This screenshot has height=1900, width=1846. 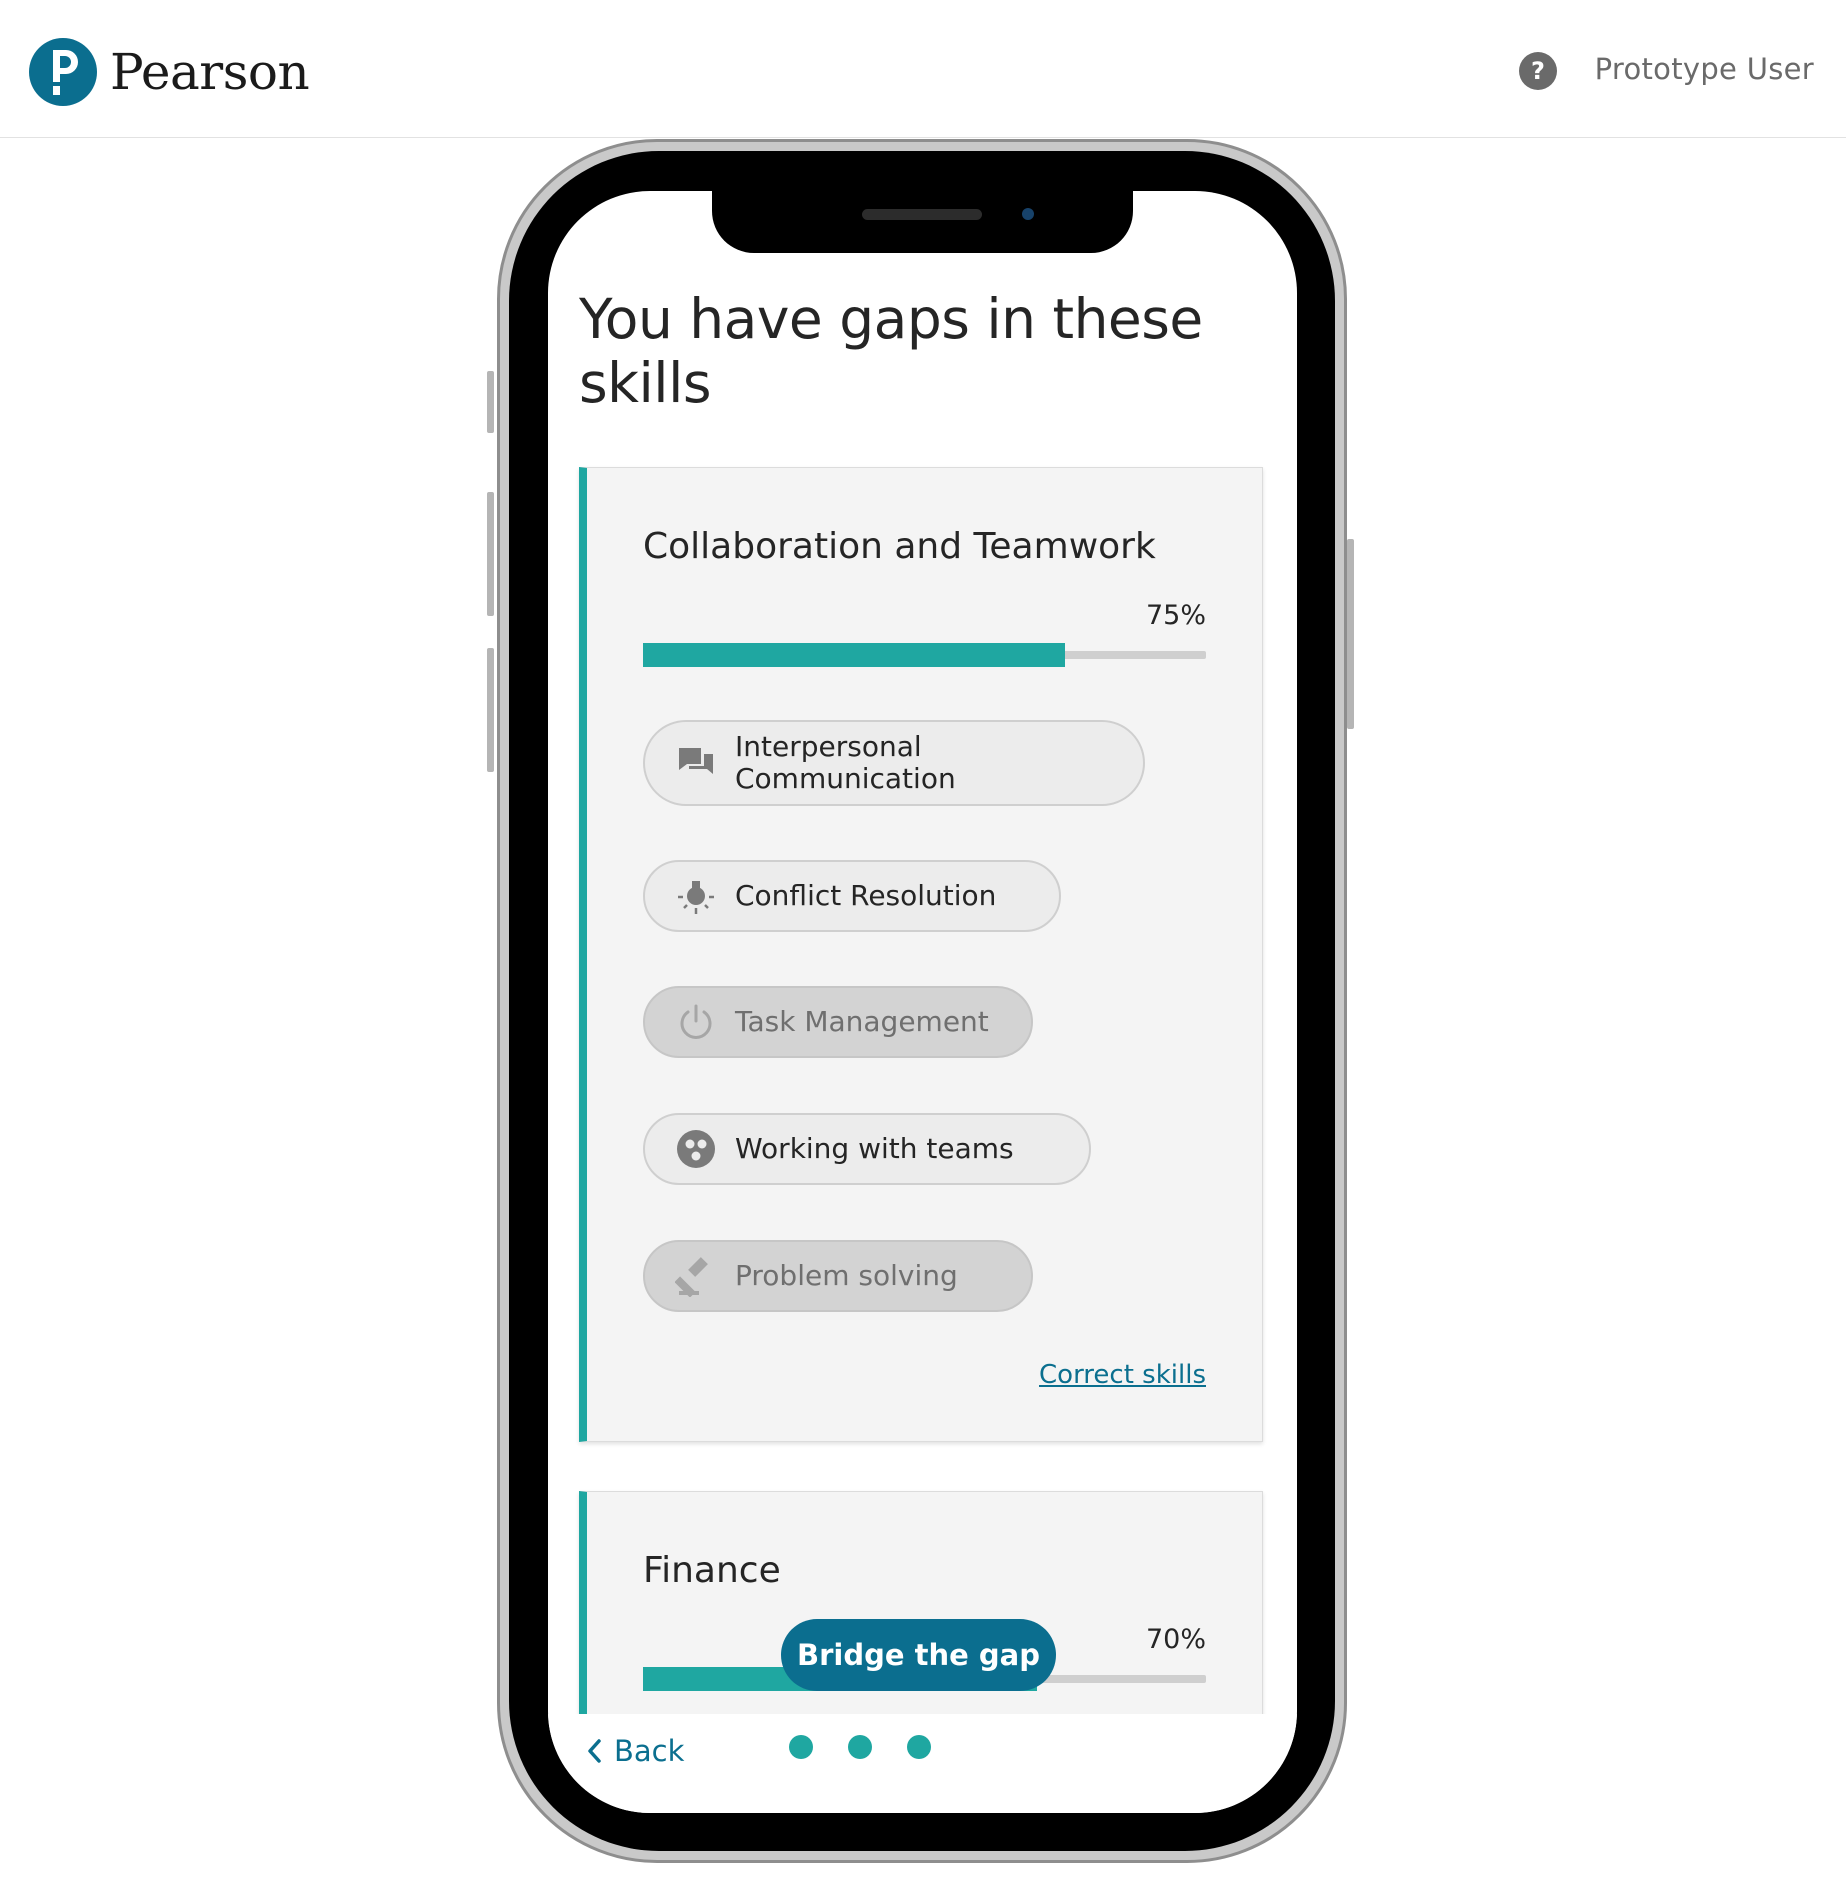 What do you see at coordinates (63, 72) in the screenshot?
I see `pearson-logo-icon` at bounding box center [63, 72].